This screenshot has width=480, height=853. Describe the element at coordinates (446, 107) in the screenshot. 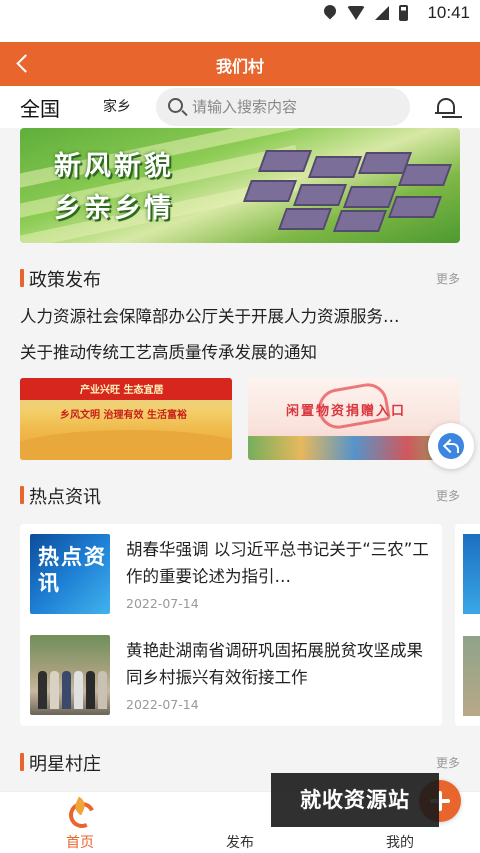

I see `notification-bell-icon` at that location.